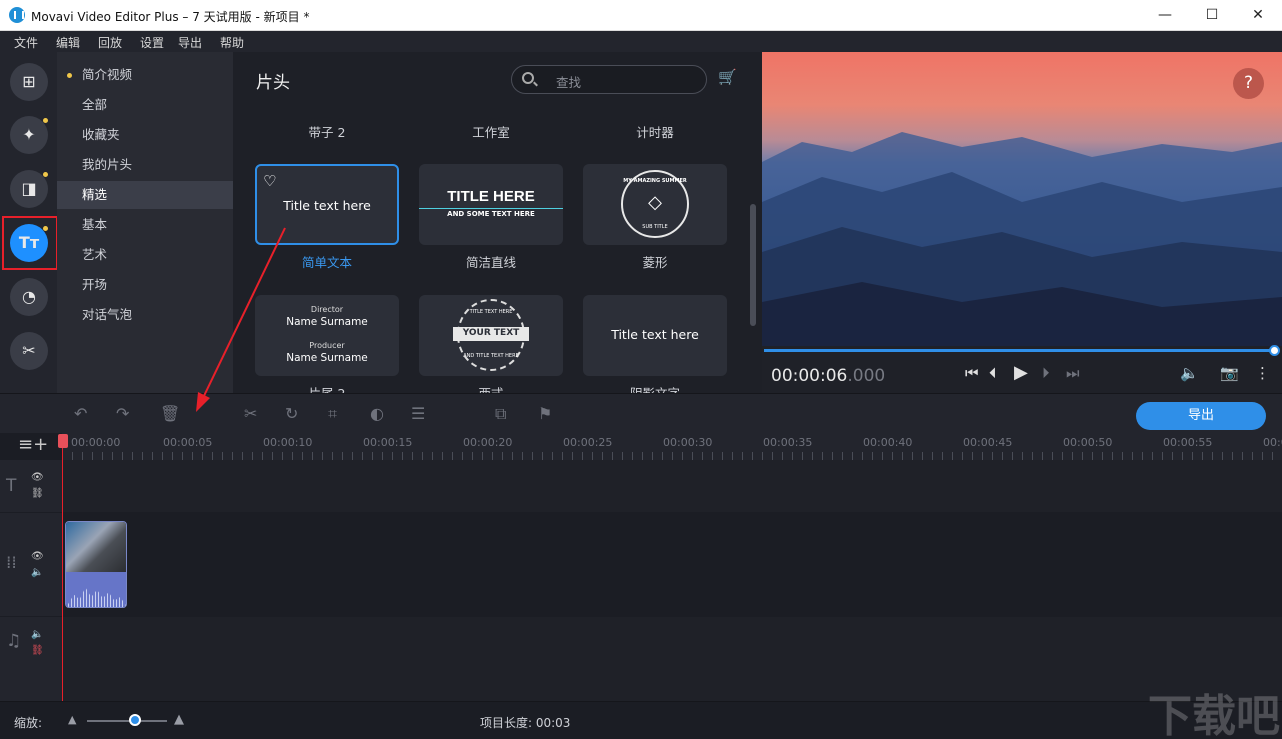  What do you see at coordinates (1262, 373) in the screenshot?
I see `more-options-icon: ⋮` at bounding box center [1262, 373].